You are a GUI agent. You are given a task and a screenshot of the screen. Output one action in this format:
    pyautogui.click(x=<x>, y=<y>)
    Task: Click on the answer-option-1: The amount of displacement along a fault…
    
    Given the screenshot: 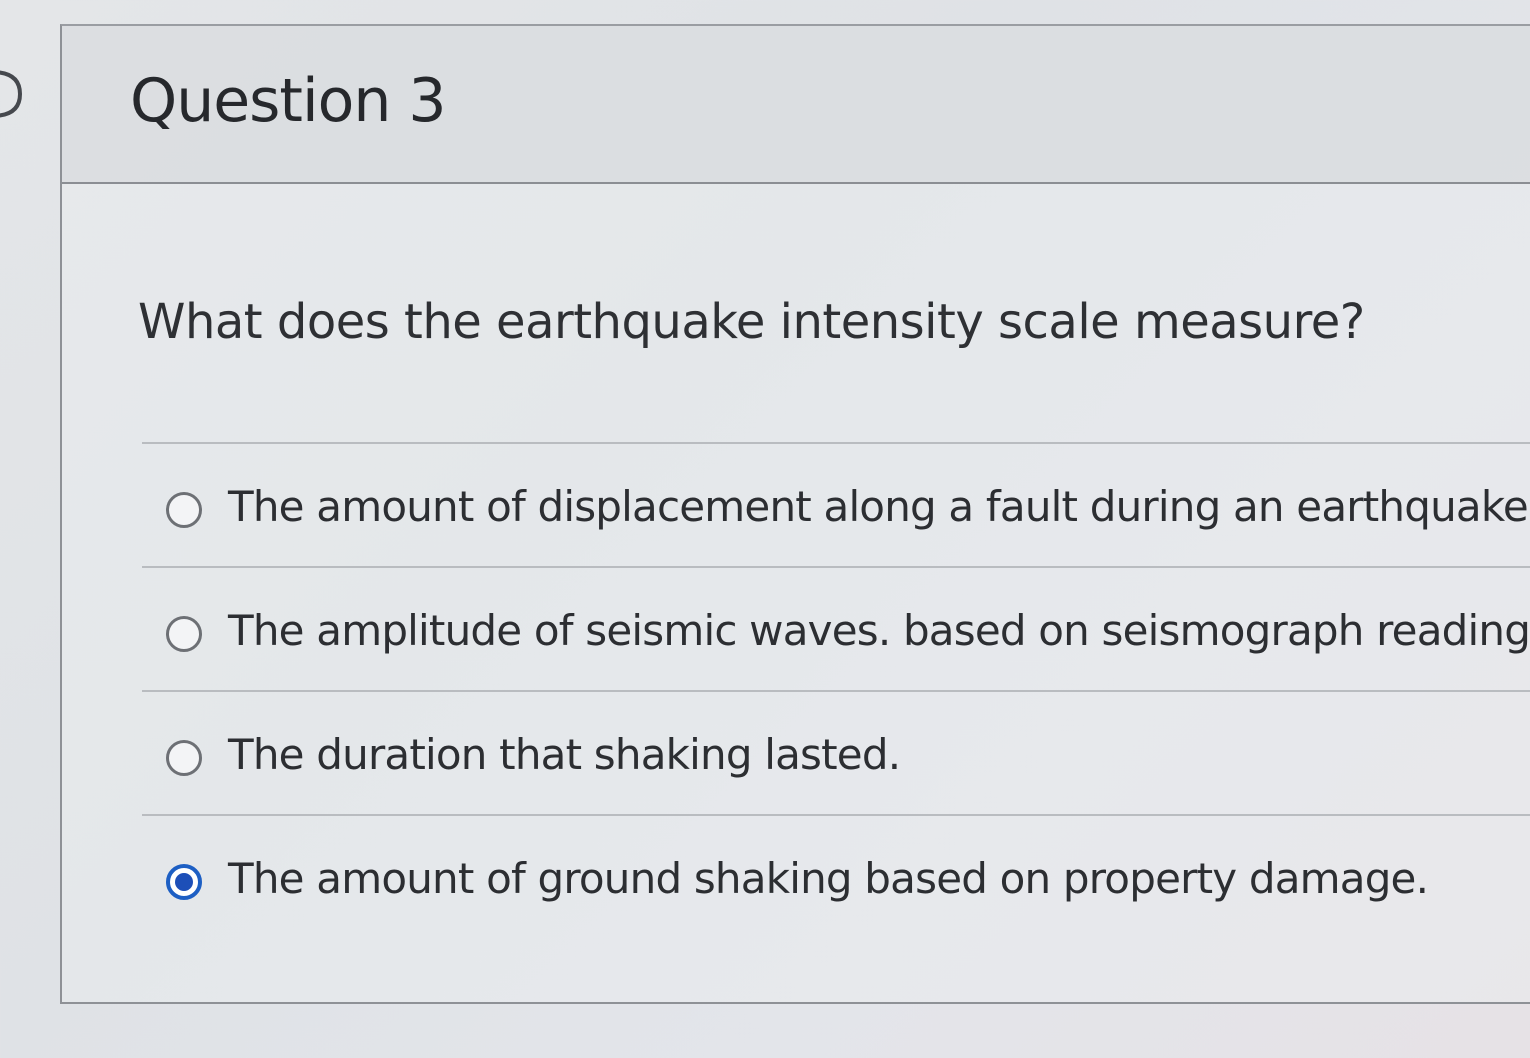 What is the action you would take?
    pyautogui.click(x=836, y=504)
    